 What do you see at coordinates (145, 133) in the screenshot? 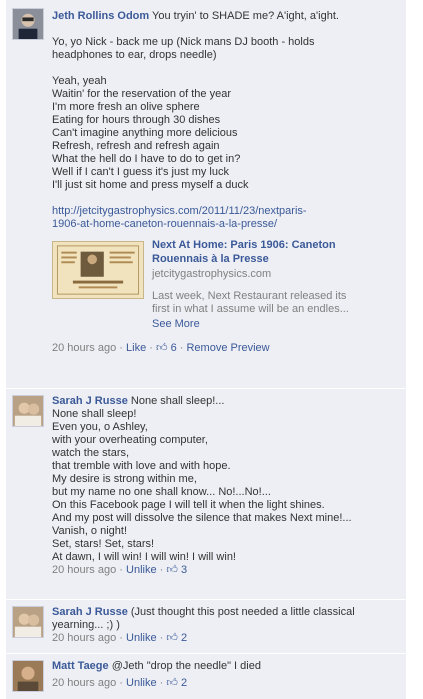
I see `comment-line: Can't imagine anything more delicious` at bounding box center [145, 133].